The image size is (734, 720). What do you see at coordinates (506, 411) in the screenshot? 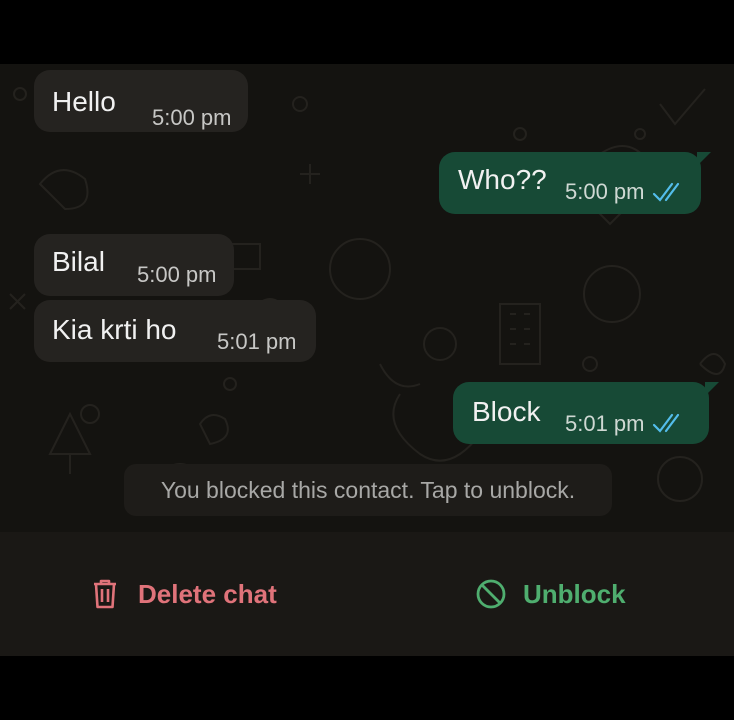
I see `message-text: Block` at bounding box center [506, 411].